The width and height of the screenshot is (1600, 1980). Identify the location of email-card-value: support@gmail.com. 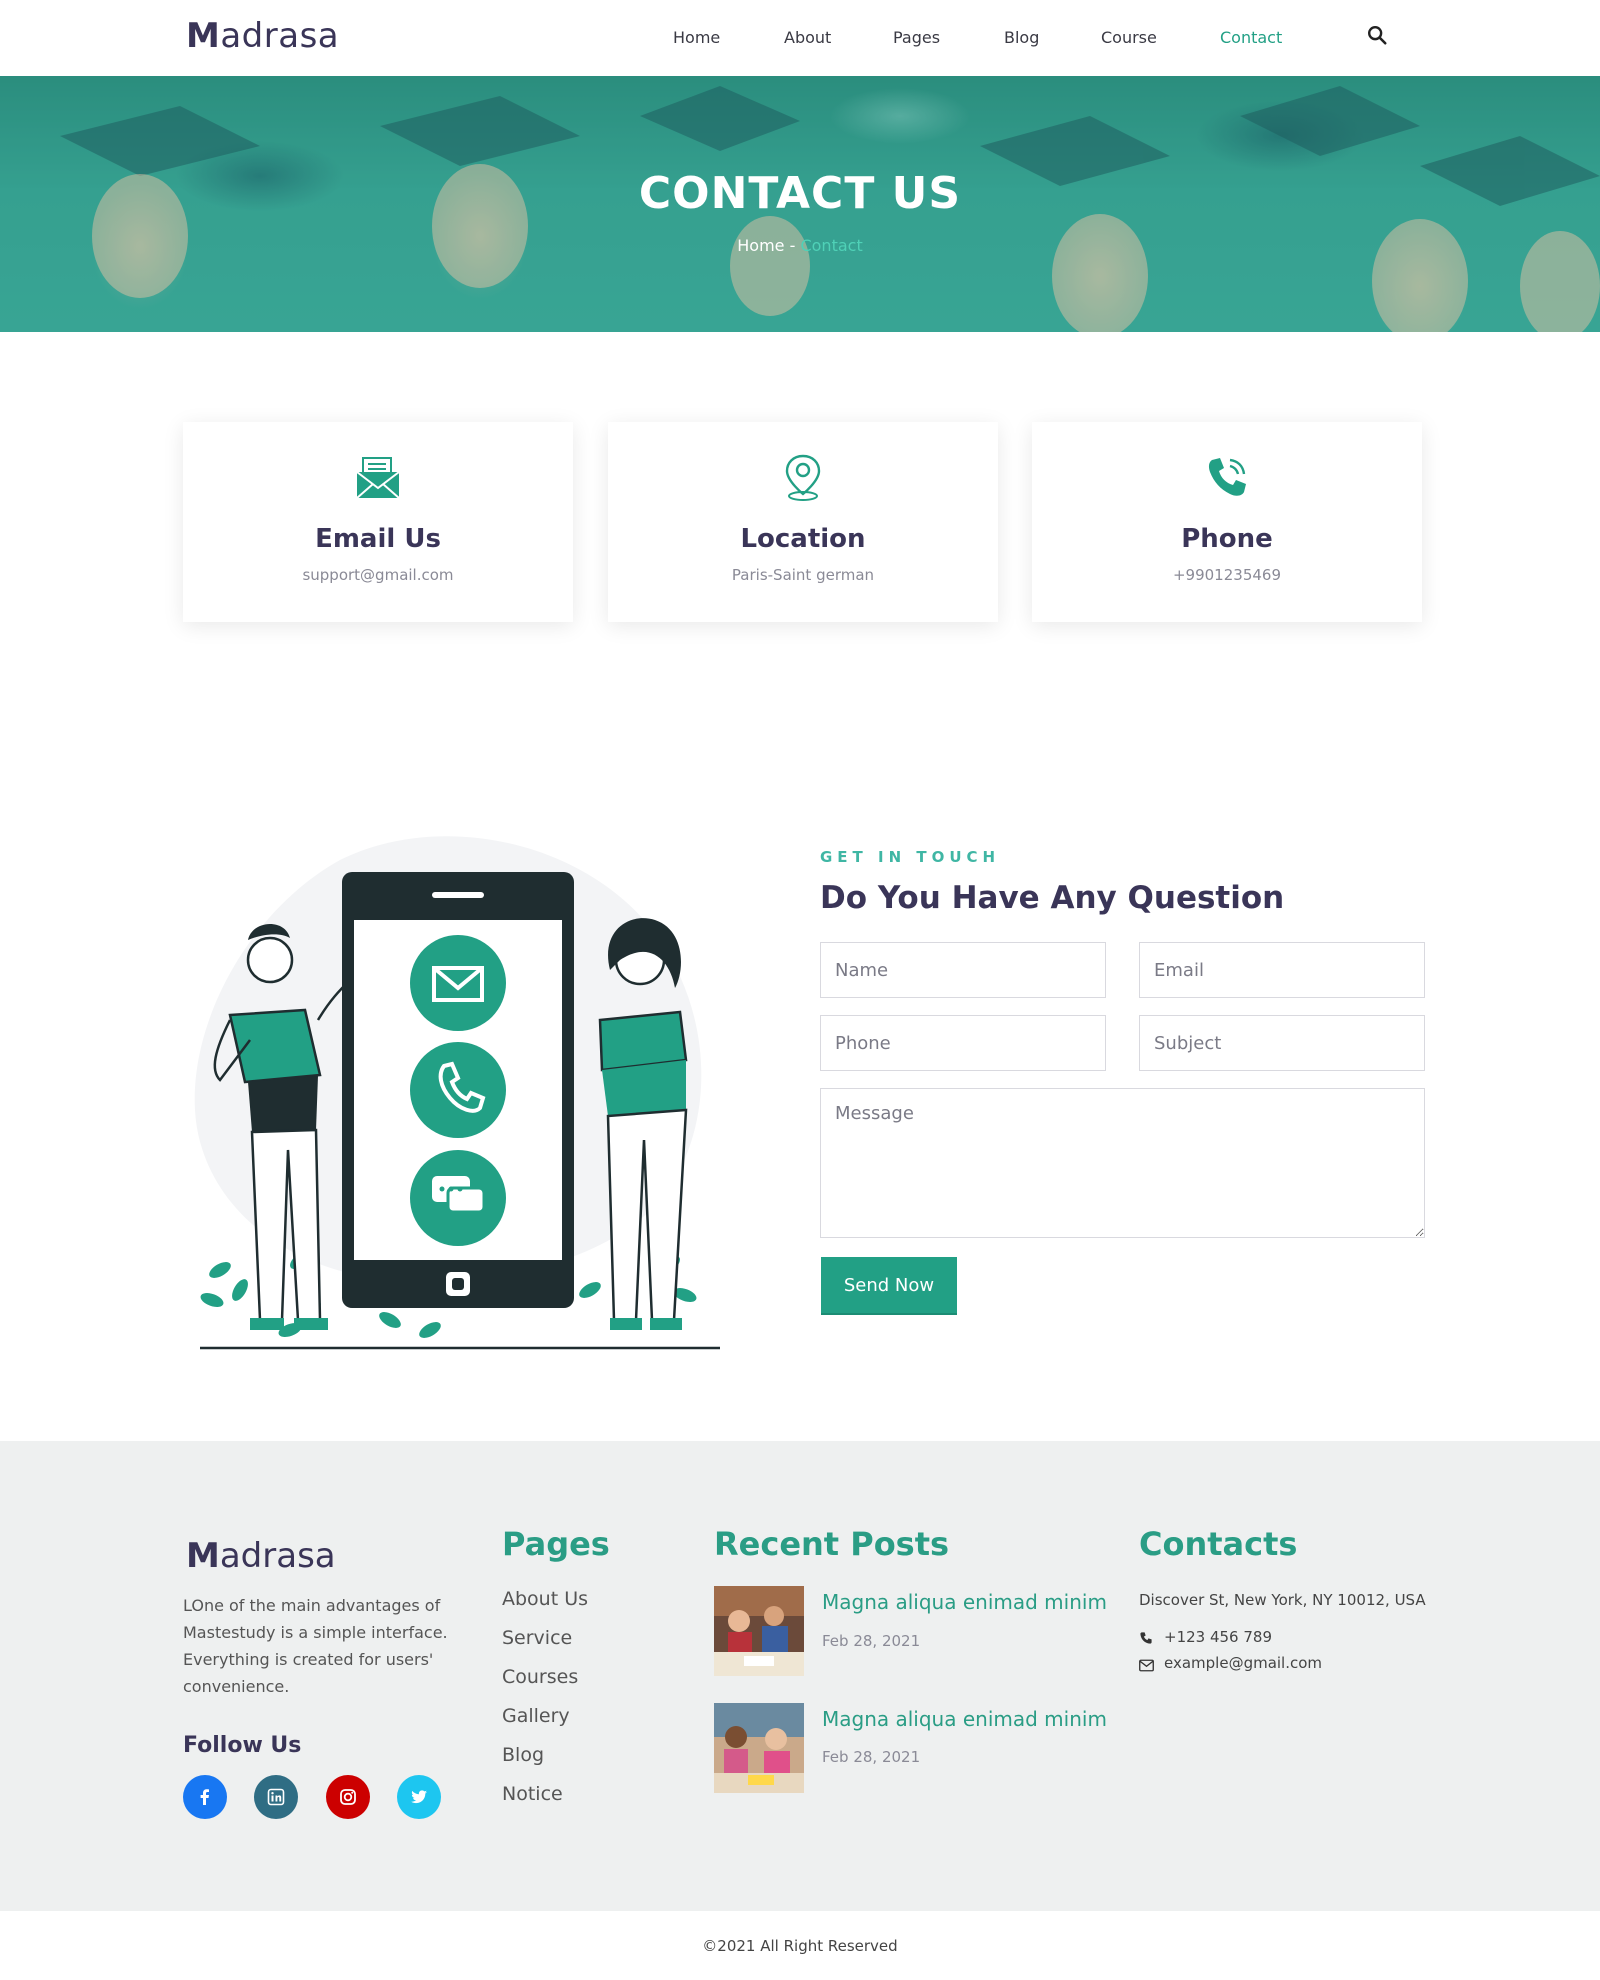
(378, 575).